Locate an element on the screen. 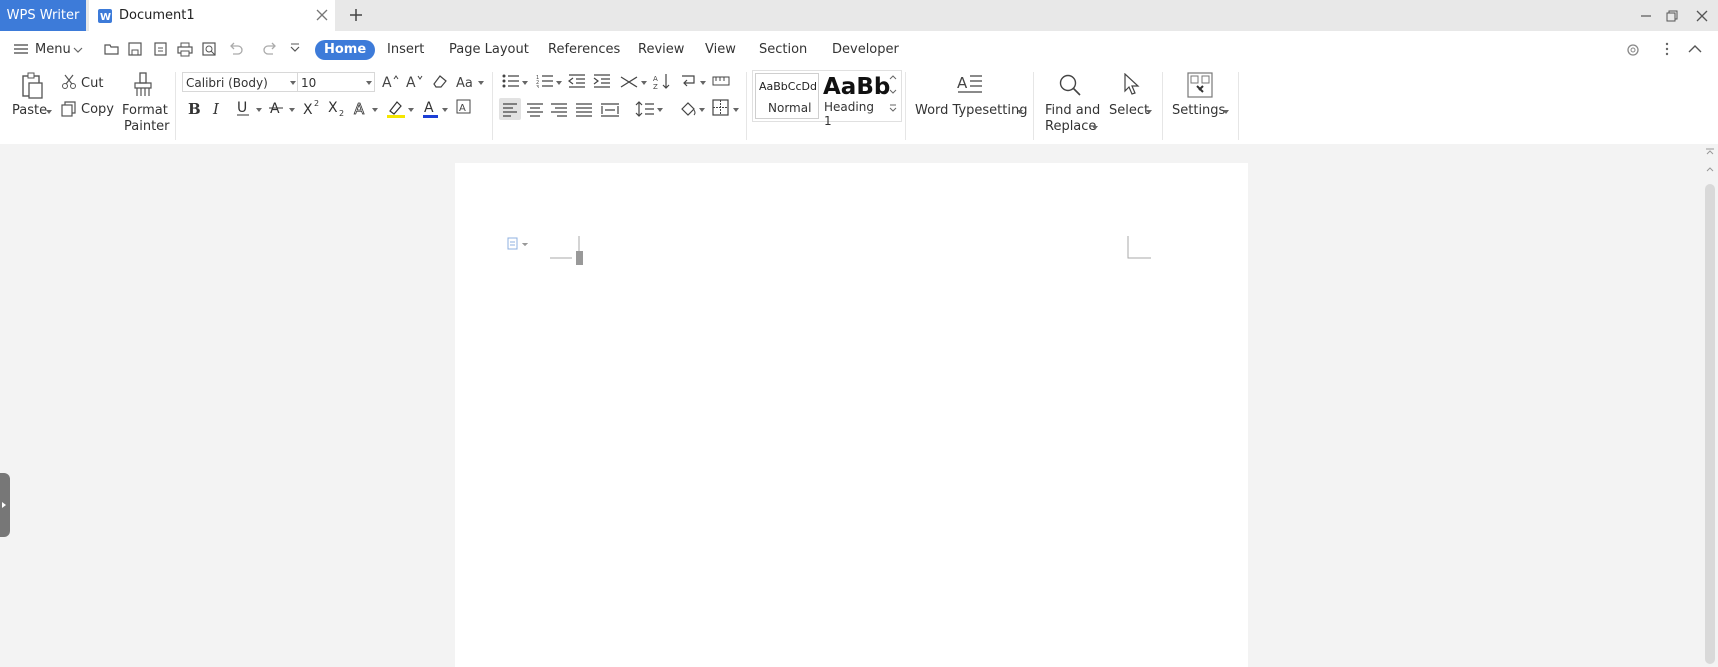 This screenshot has width=1718, height=667. select-caret is located at coordinates (1149, 112).